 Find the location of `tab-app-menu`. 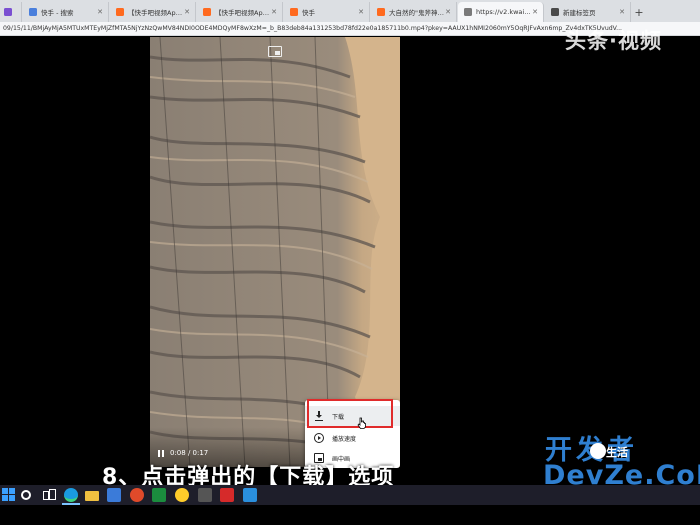

tab-app-menu is located at coordinates (11, 12).